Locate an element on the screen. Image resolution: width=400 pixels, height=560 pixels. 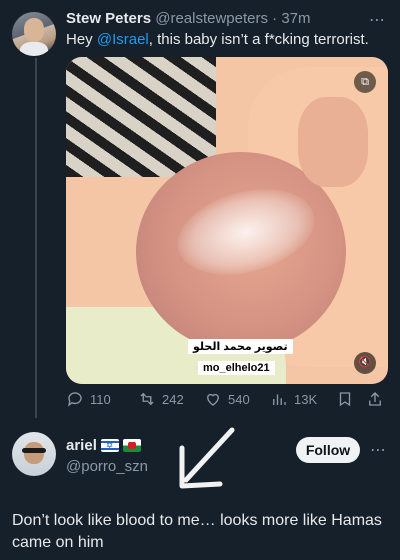
retweet-count: 242 is located at coordinates (173, 399).